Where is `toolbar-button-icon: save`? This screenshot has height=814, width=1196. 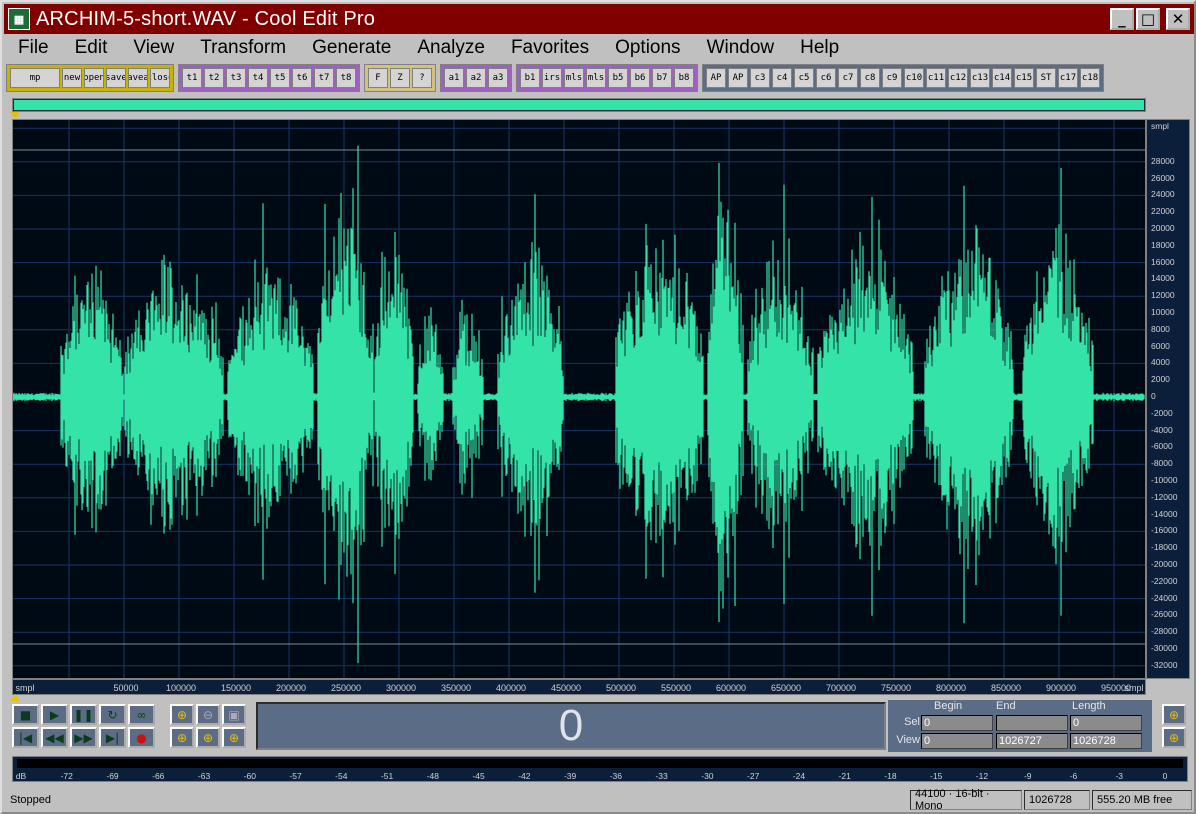 toolbar-button-icon: save is located at coordinates (116, 78).